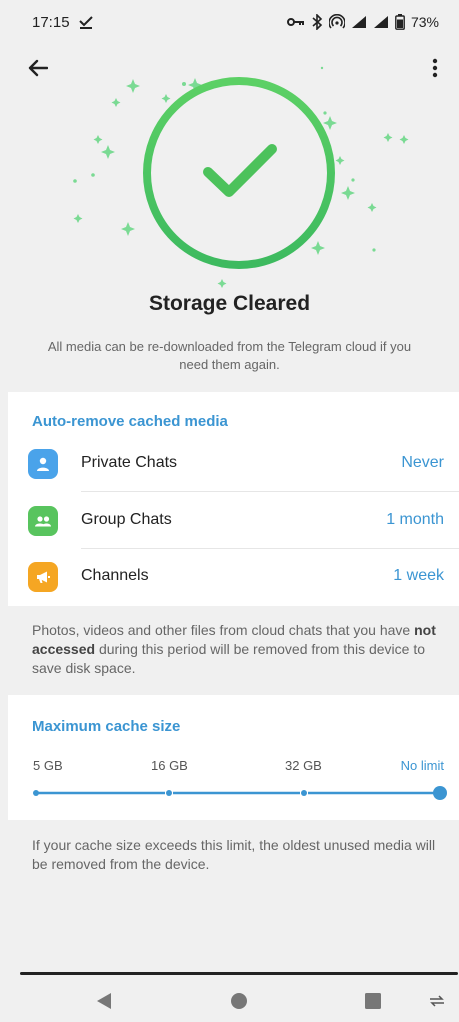  I want to click on nav-home-button, so click(239, 1001).